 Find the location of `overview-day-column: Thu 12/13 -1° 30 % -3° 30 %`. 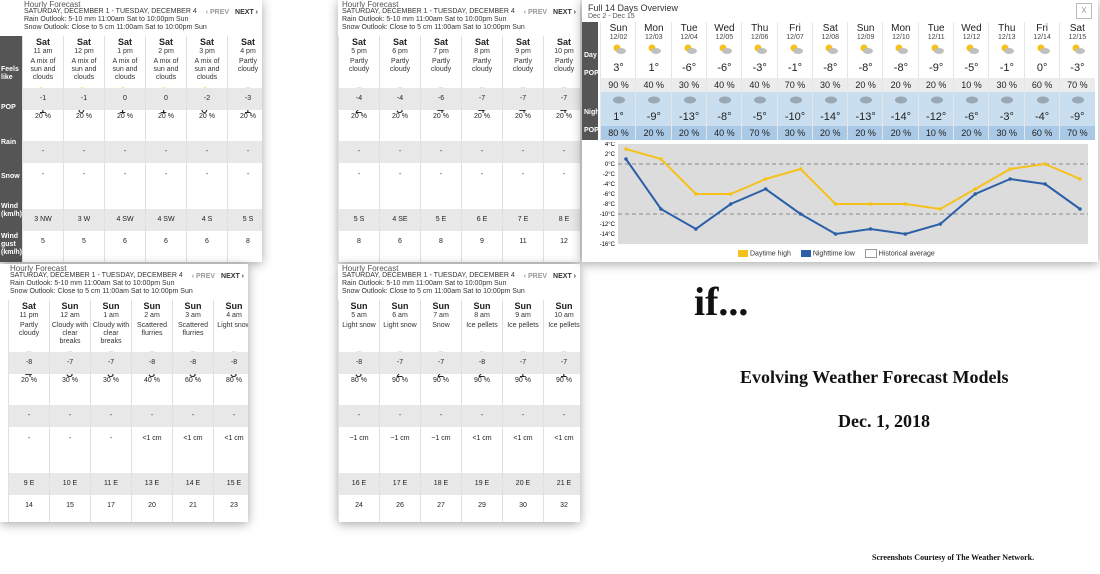

overview-day-column: Thu 12/13 -1° 30 % -3° 30 % is located at coordinates (1006, 81).